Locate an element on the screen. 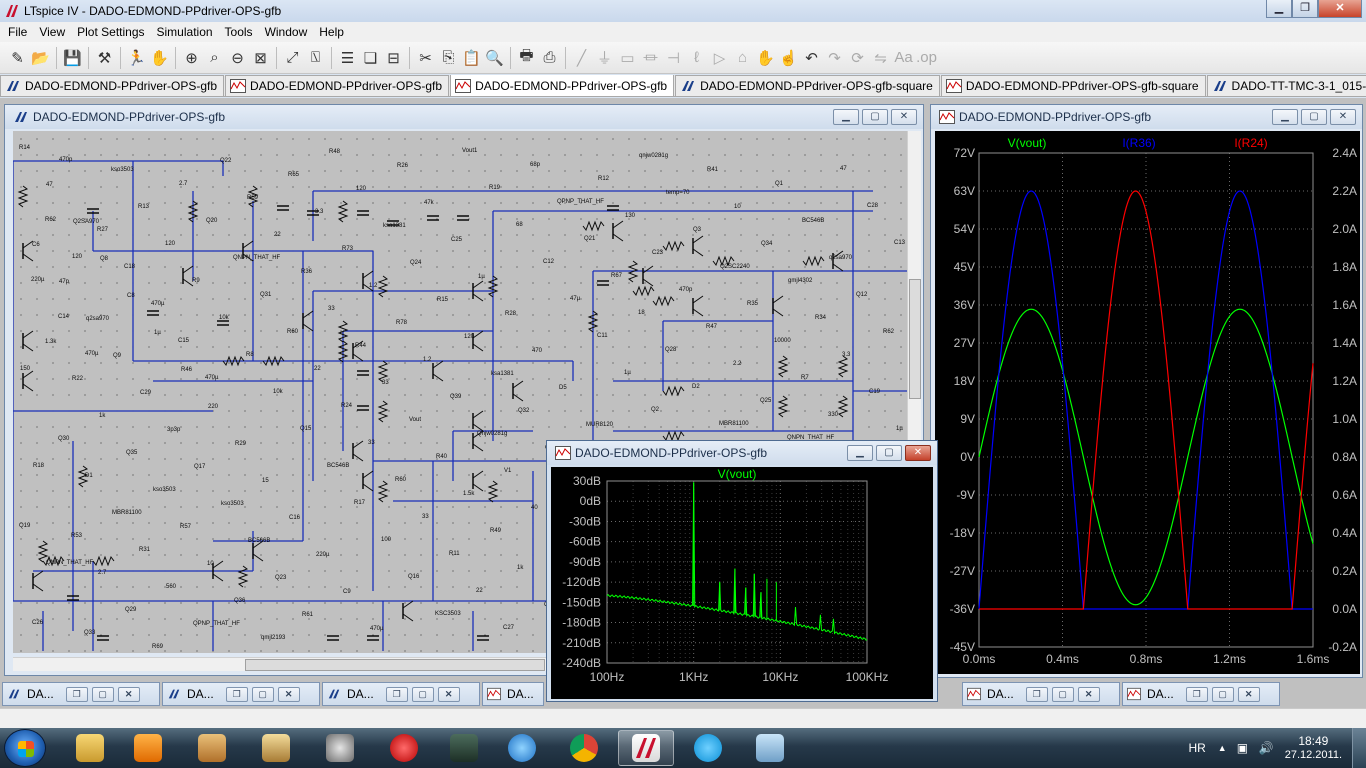 The image size is (1366, 768). drag-icon: ☝ is located at coordinates (788, 57).